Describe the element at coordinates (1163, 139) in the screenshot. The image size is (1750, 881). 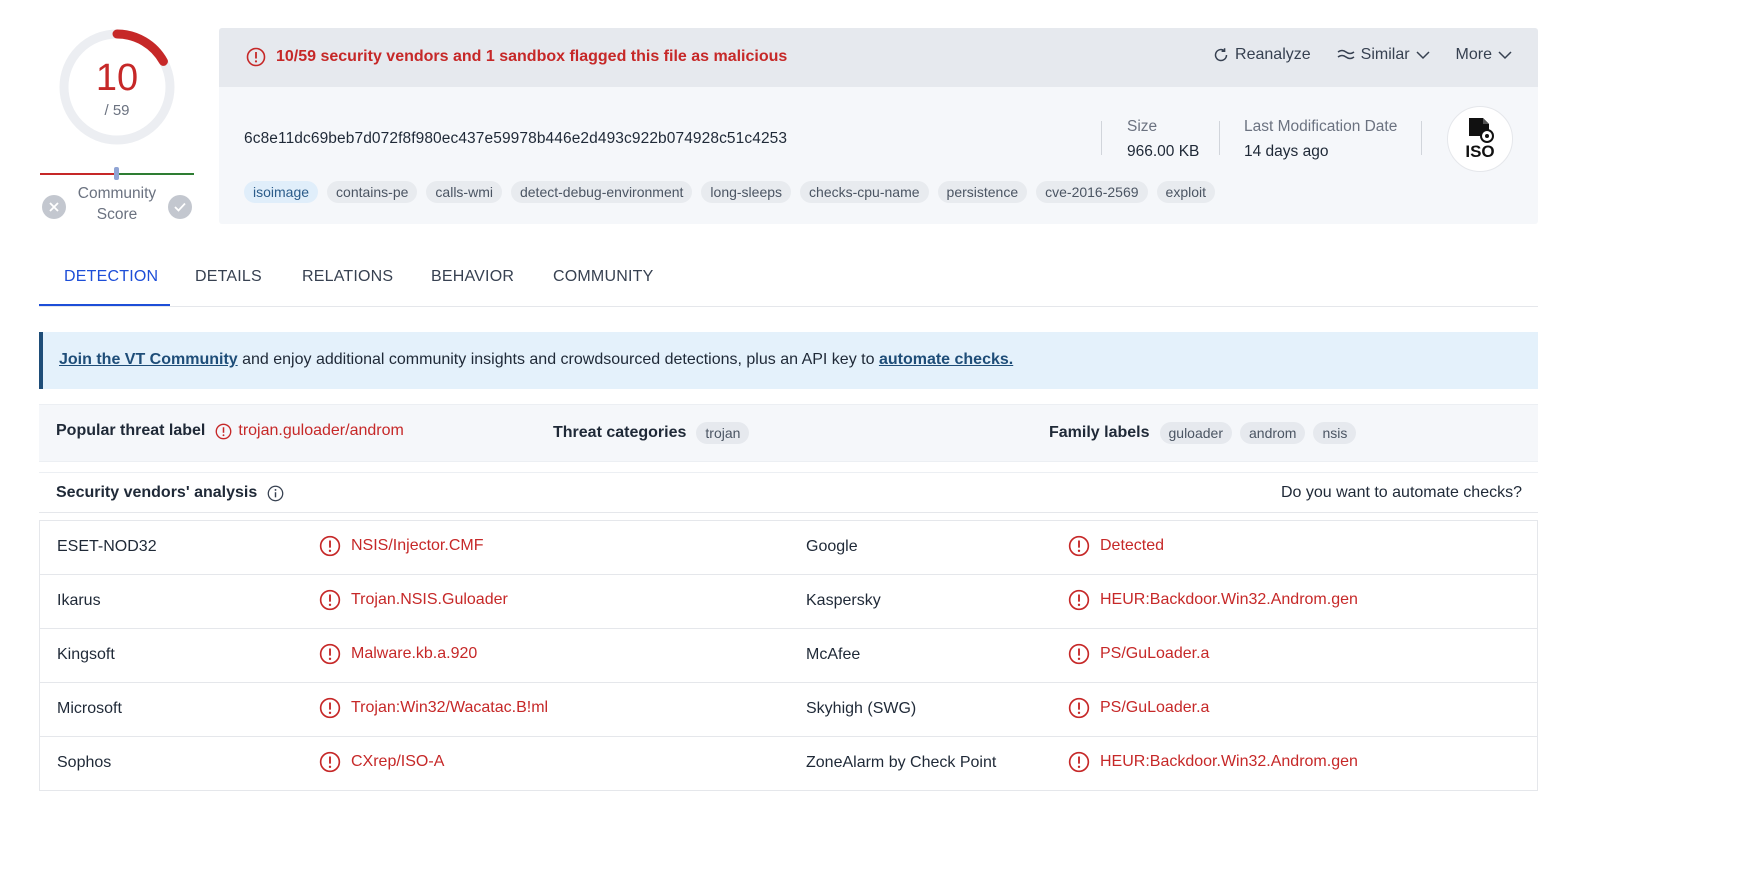
I see `file-size: Size 966.00 KB` at that location.